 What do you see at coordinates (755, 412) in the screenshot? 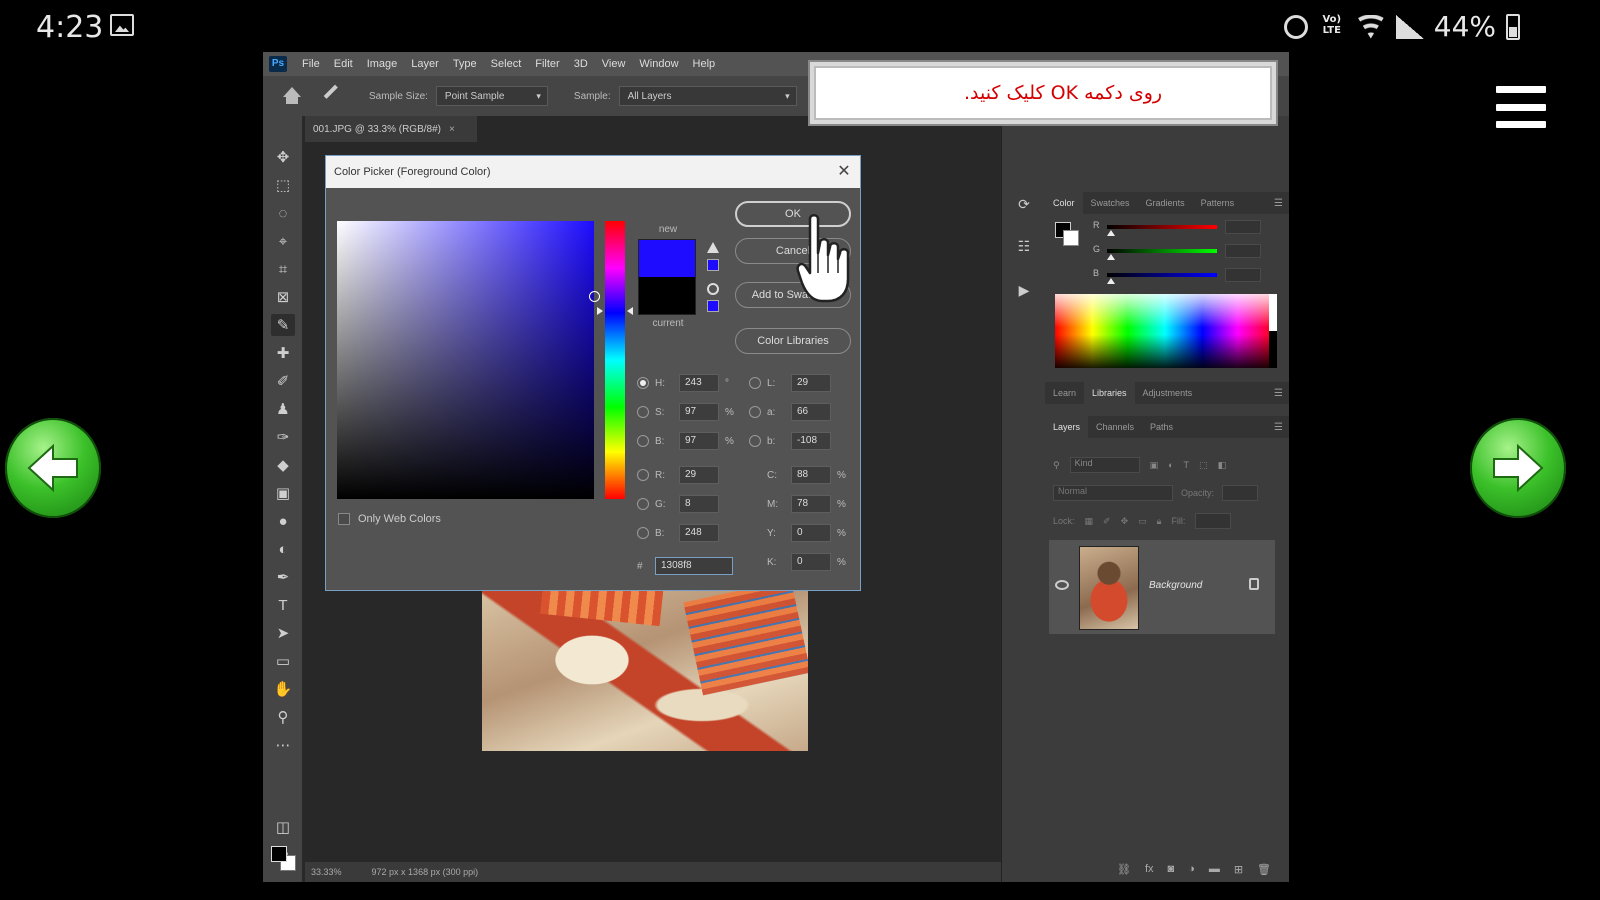
I see `lab-a-radio` at bounding box center [755, 412].